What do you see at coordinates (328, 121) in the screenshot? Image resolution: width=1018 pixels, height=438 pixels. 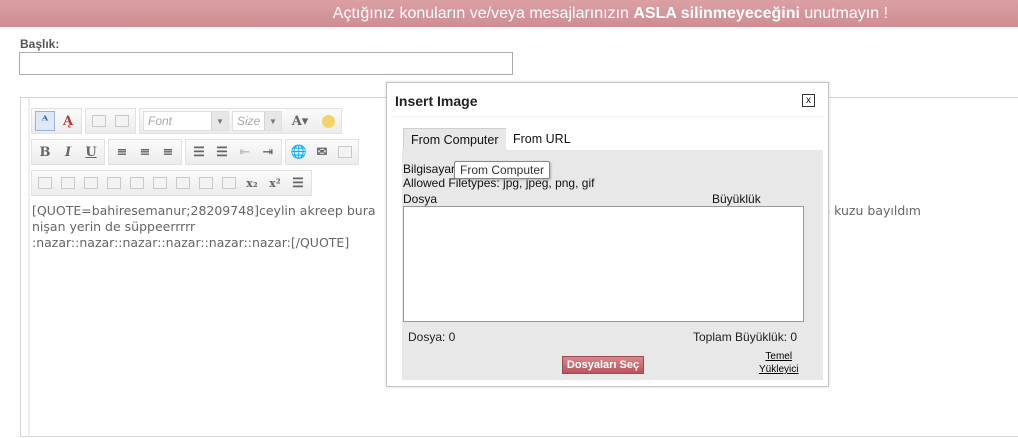 I see `smiley-icon` at bounding box center [328, 121].